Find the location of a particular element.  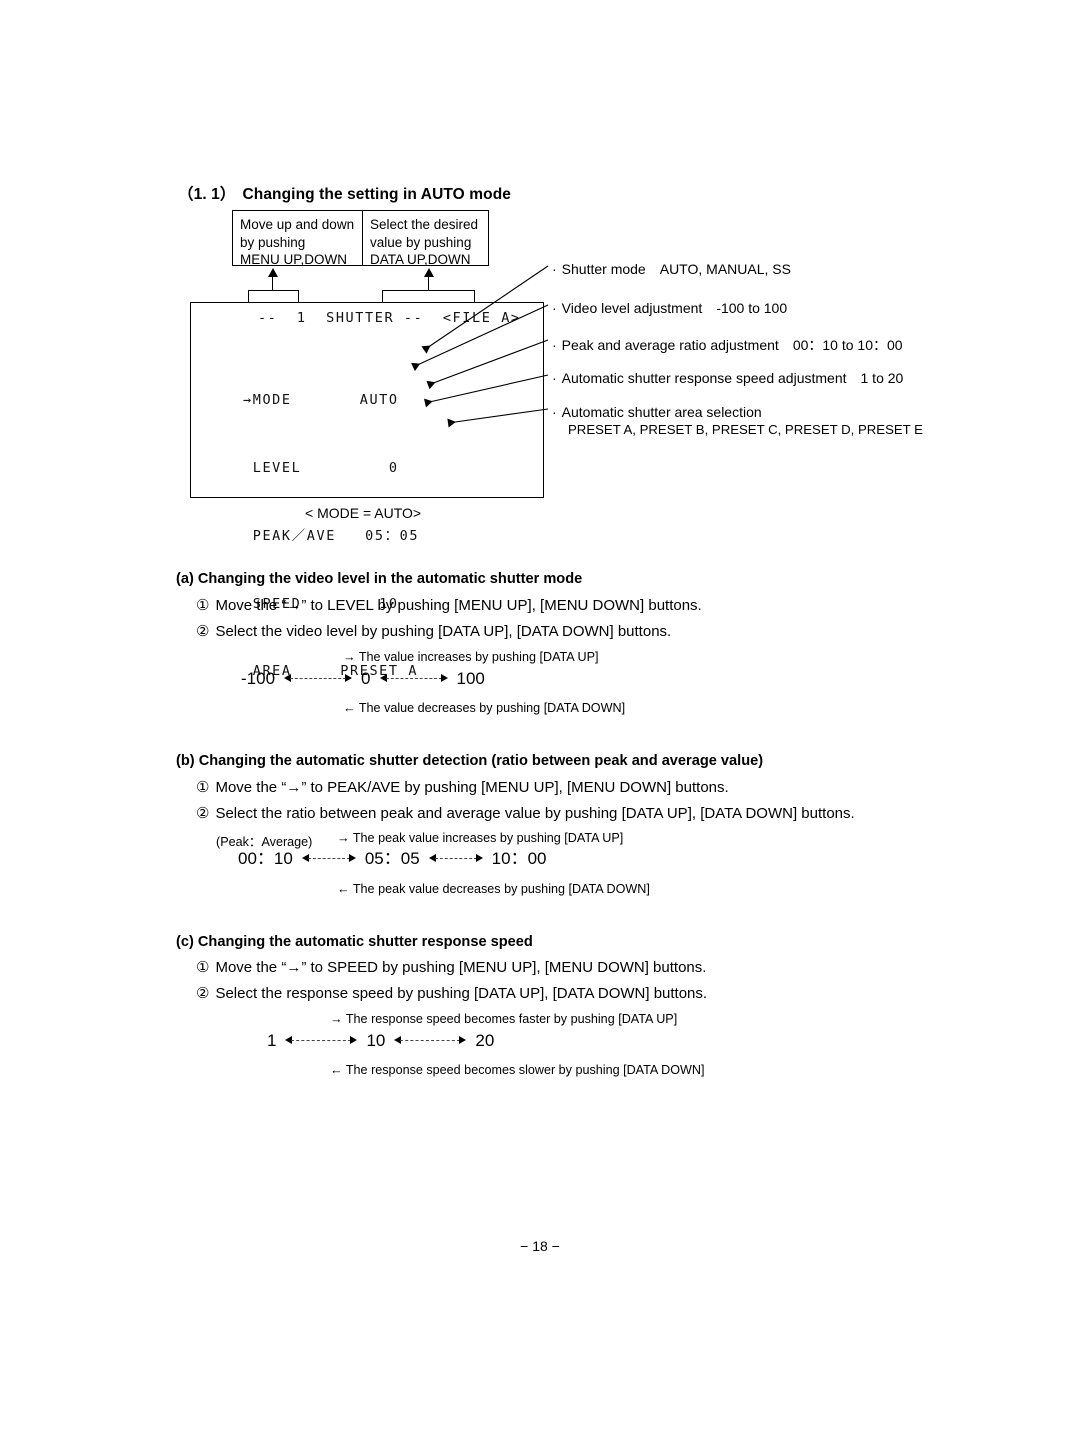

osd-mode-caption: < MODE = AUTO> is located at coordinates (363, 513).